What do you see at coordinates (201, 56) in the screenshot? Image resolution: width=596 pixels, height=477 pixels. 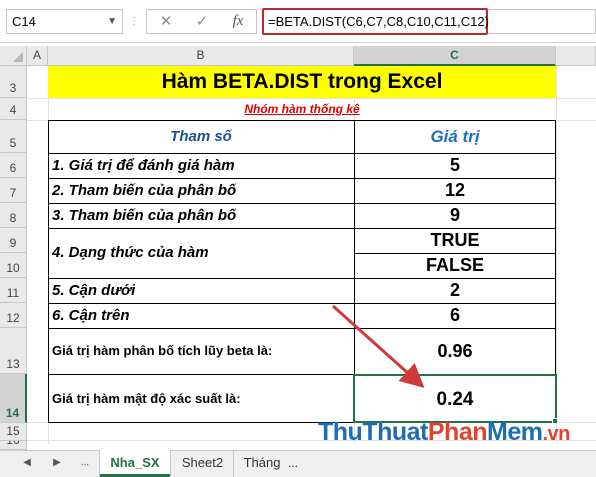 I see `column-header-b: B` at bounding box center [201, 56].